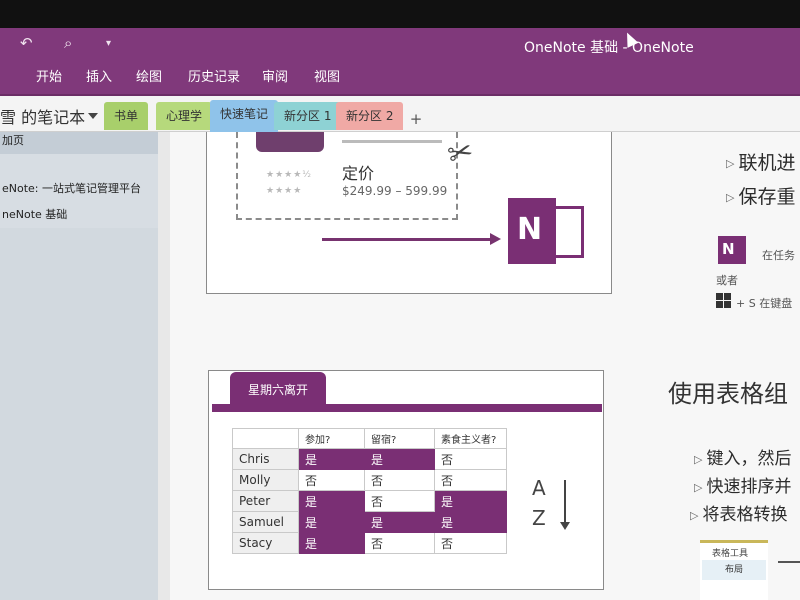 This screenshot has width=800, height=600. What do you see at coordinates (470, 438) in the screenshot?
I see `header-vegetarian: 素食主义者?` at bounding box center [470, 438].